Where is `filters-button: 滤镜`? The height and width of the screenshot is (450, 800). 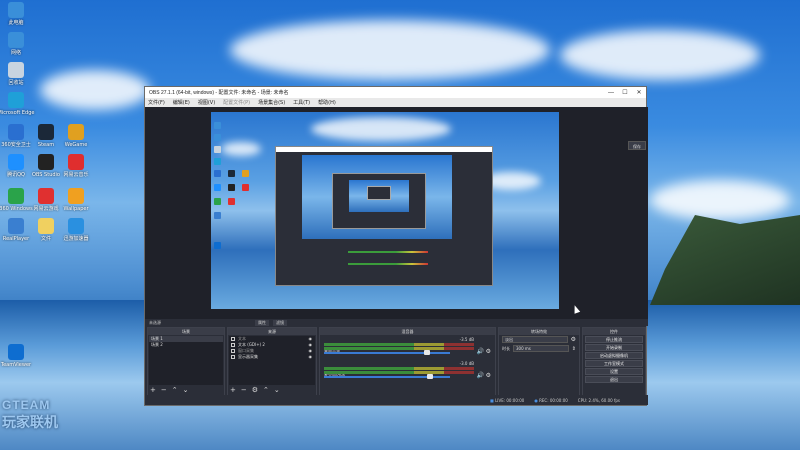 filters-button: 滤镜 is located at coordinates (280, 322).